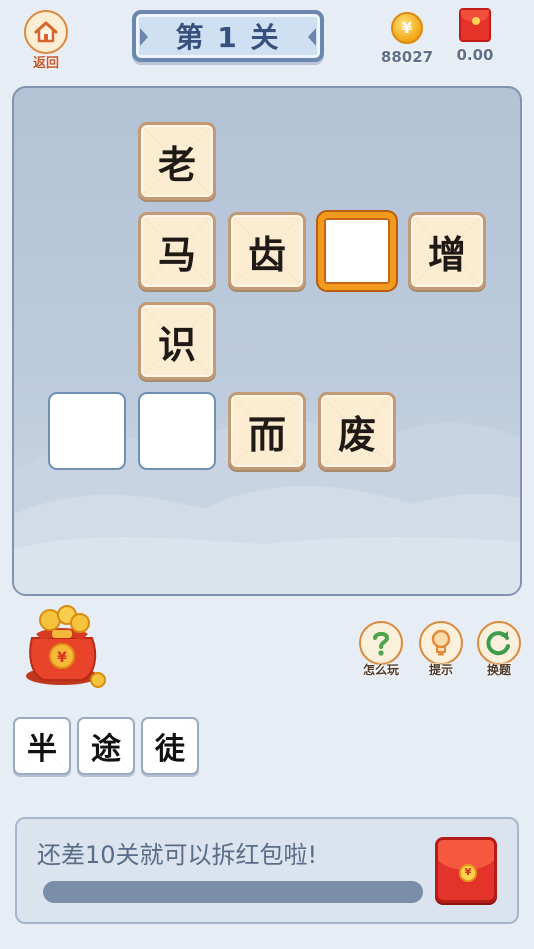 Image resolution: width=534 pixels, height=949 pixels. Describe the element at coordinates (440, 670) in the screenshot. I see `hint-label: 提示` at that location.